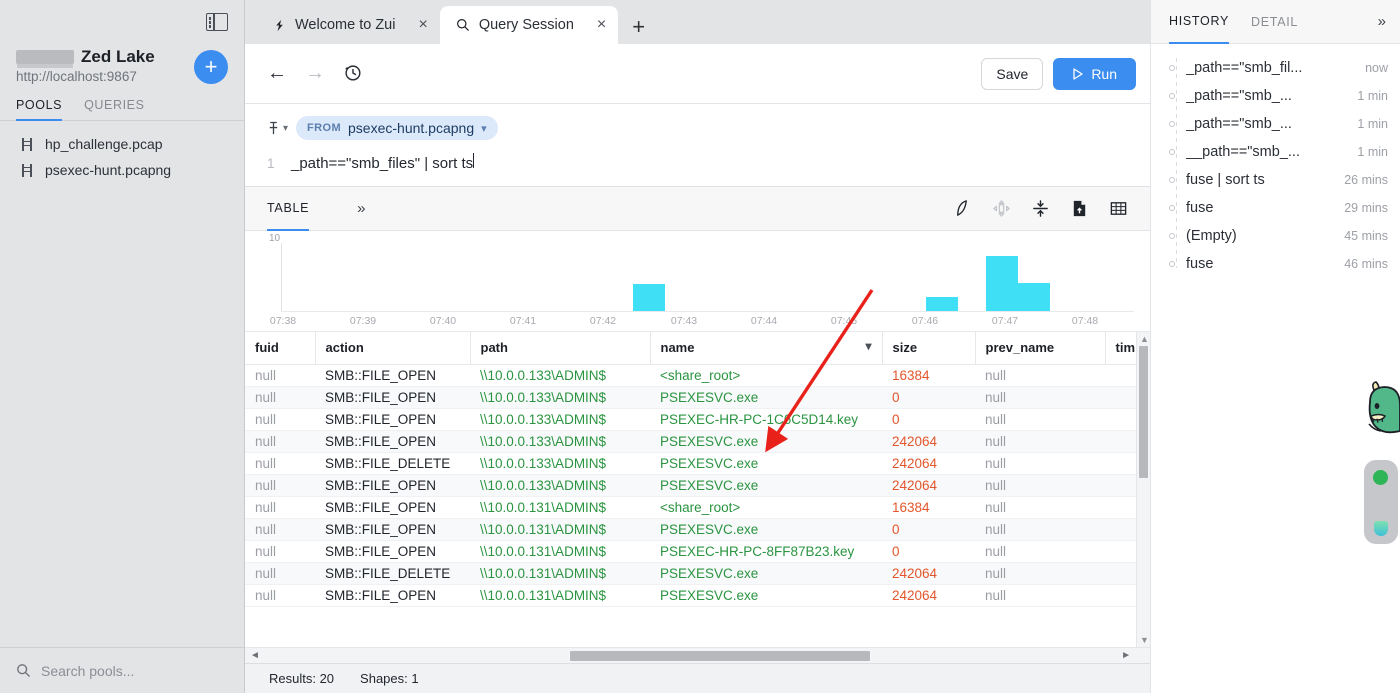 Image resolution: width=1400 pixels, height=693 pixels. What do you see at coordinates (1275, 68) in the screenshot?
I see `history-item: _path=="smb_fil... now` at bounding box center [1275, 68].